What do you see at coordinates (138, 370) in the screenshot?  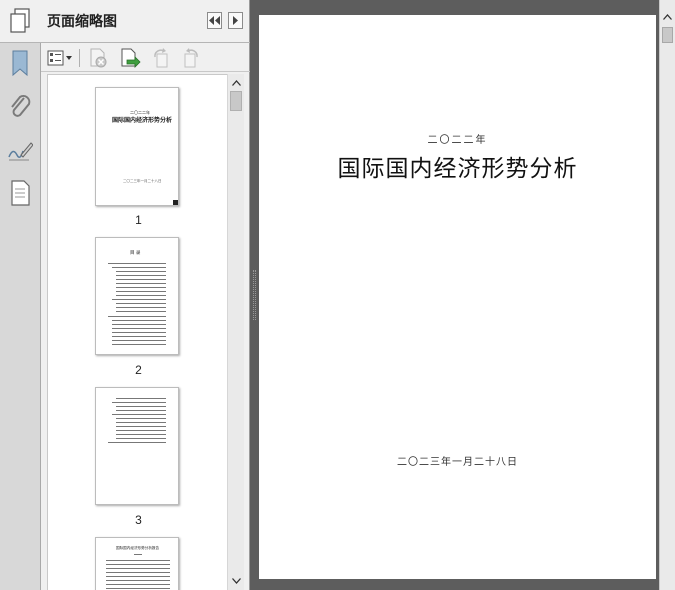 I see `page-number-label: 2` at bounding box center [138, 370].